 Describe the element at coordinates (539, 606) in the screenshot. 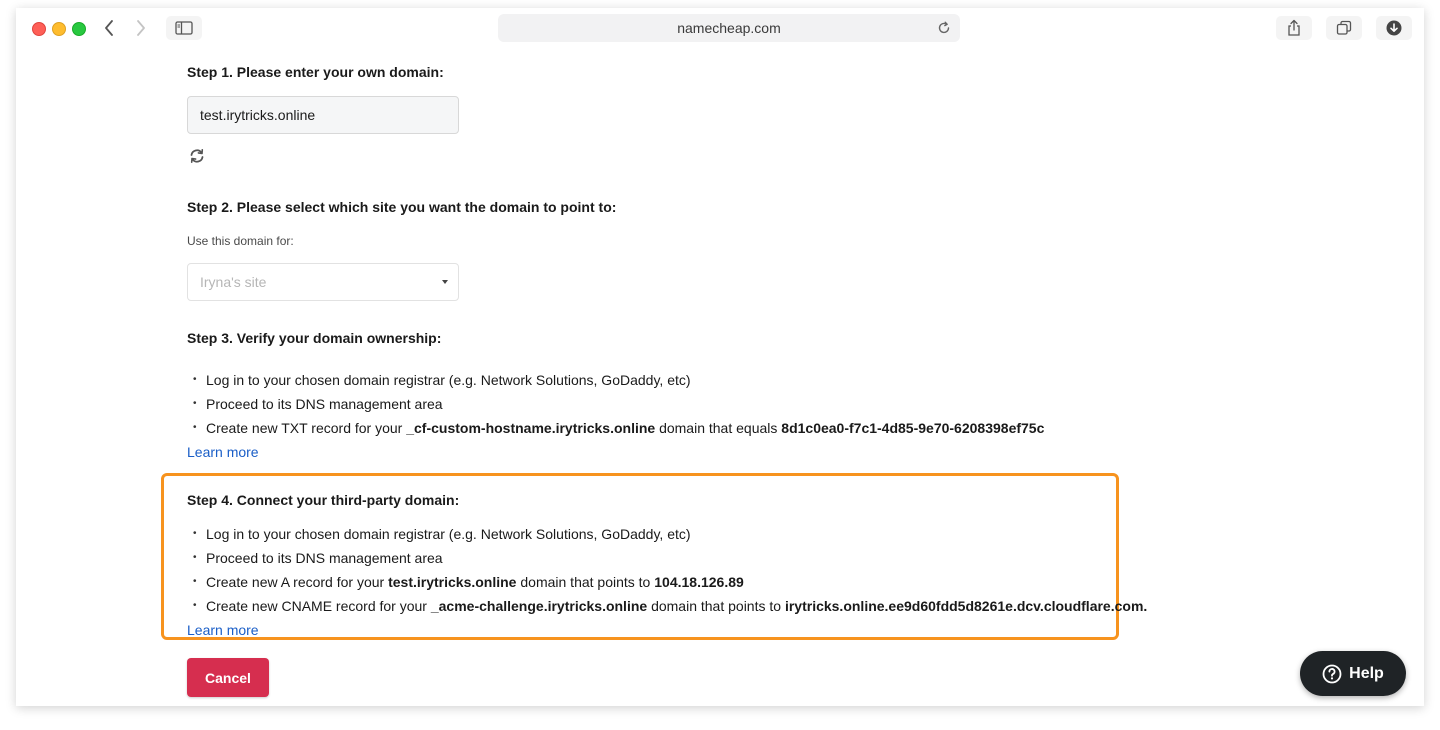

I see `cname-record-host: _acme-challenge.irytricks.online` at that location.